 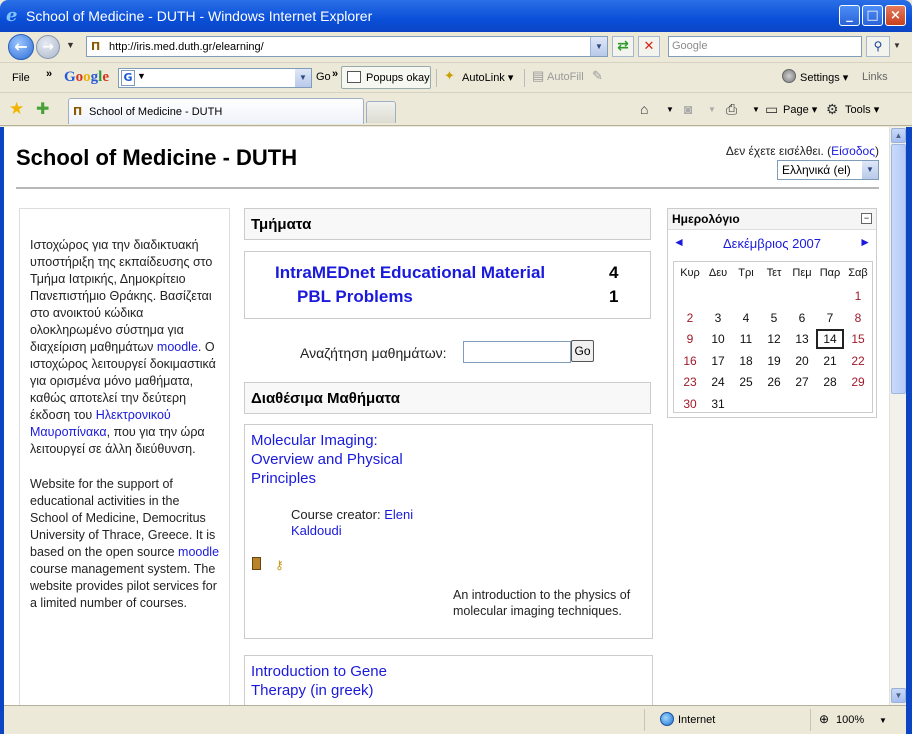 I want to click on calendar-day-today: 14, so click(x=830, y=339).